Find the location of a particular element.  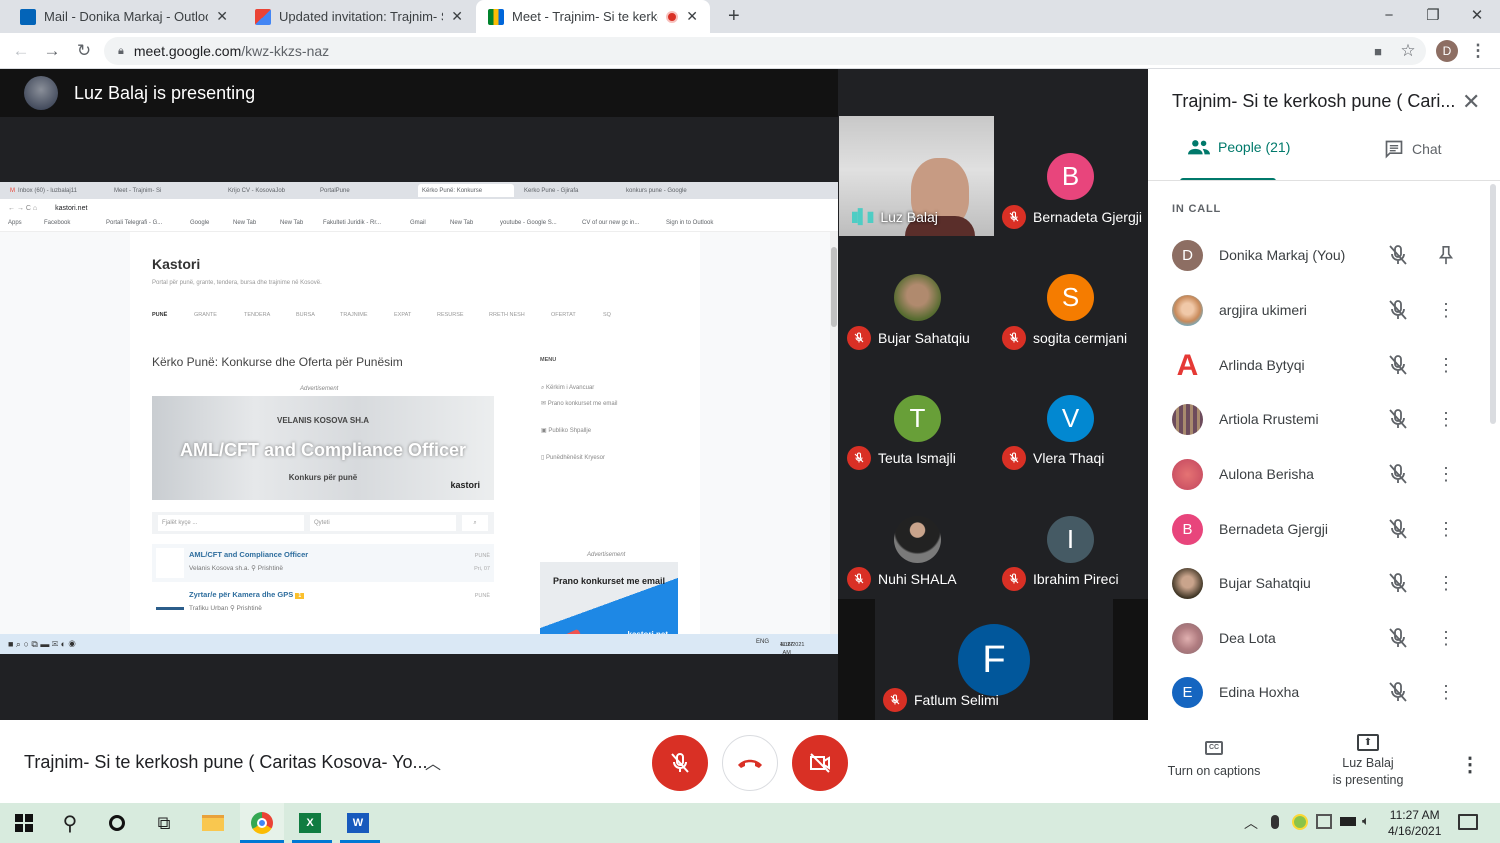

video-tile-luz-balaj: ▮▌▮ Luz Balaj is located at coordinates (916, 176).